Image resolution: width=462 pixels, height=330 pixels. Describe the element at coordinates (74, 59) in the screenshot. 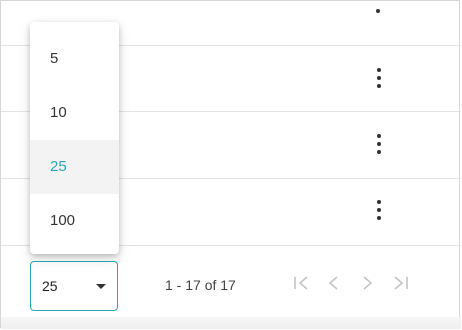

I see `page-size-option: 5` at that location.